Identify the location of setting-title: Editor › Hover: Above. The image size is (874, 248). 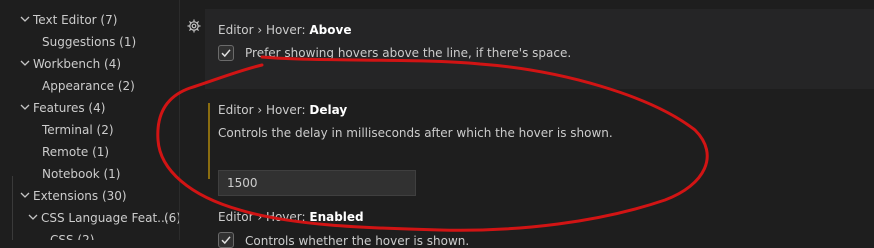
(284, 30).